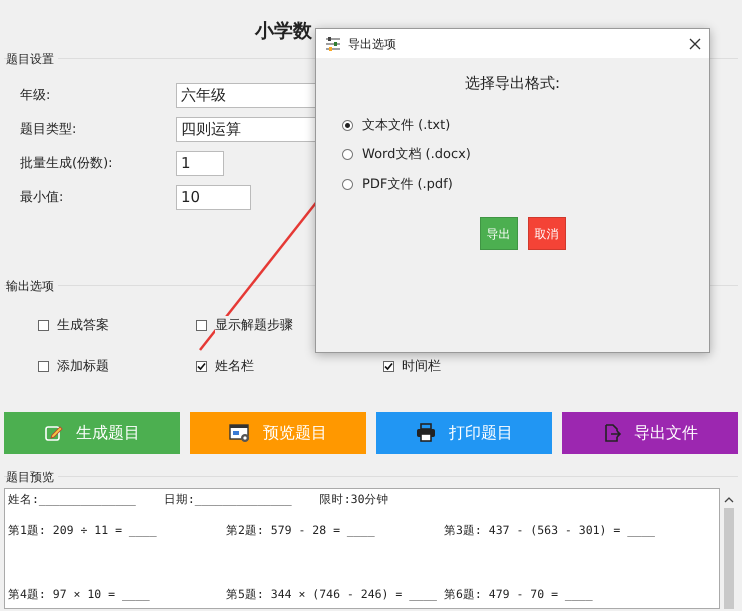 The height and width of the screenshot is (611, 742). Describe the element at coordinates (67, 163) in the screenshot. I see `field-label: 批量生成(份数):` at that location.